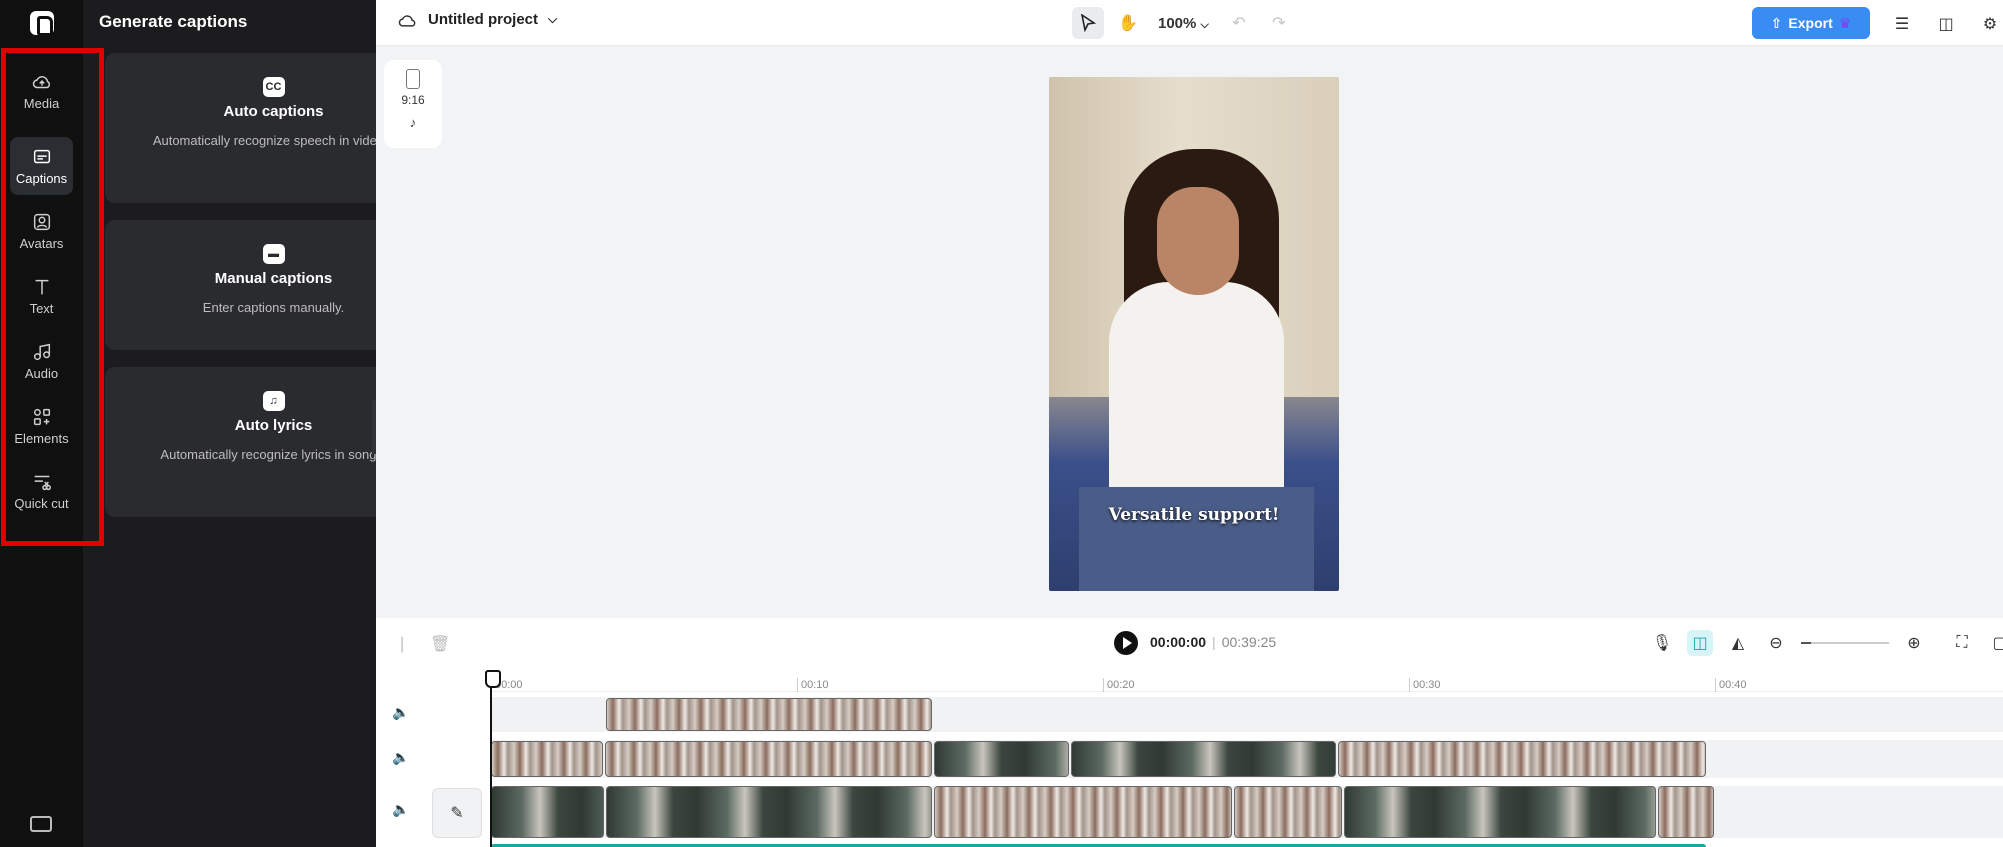 Image resolution: width=2003 pixels, height=847 pixels. What do you see at coordinates (41, 91) in the screenshot?
I see `rail-item-media: Media` at bounding box center [41, 91].